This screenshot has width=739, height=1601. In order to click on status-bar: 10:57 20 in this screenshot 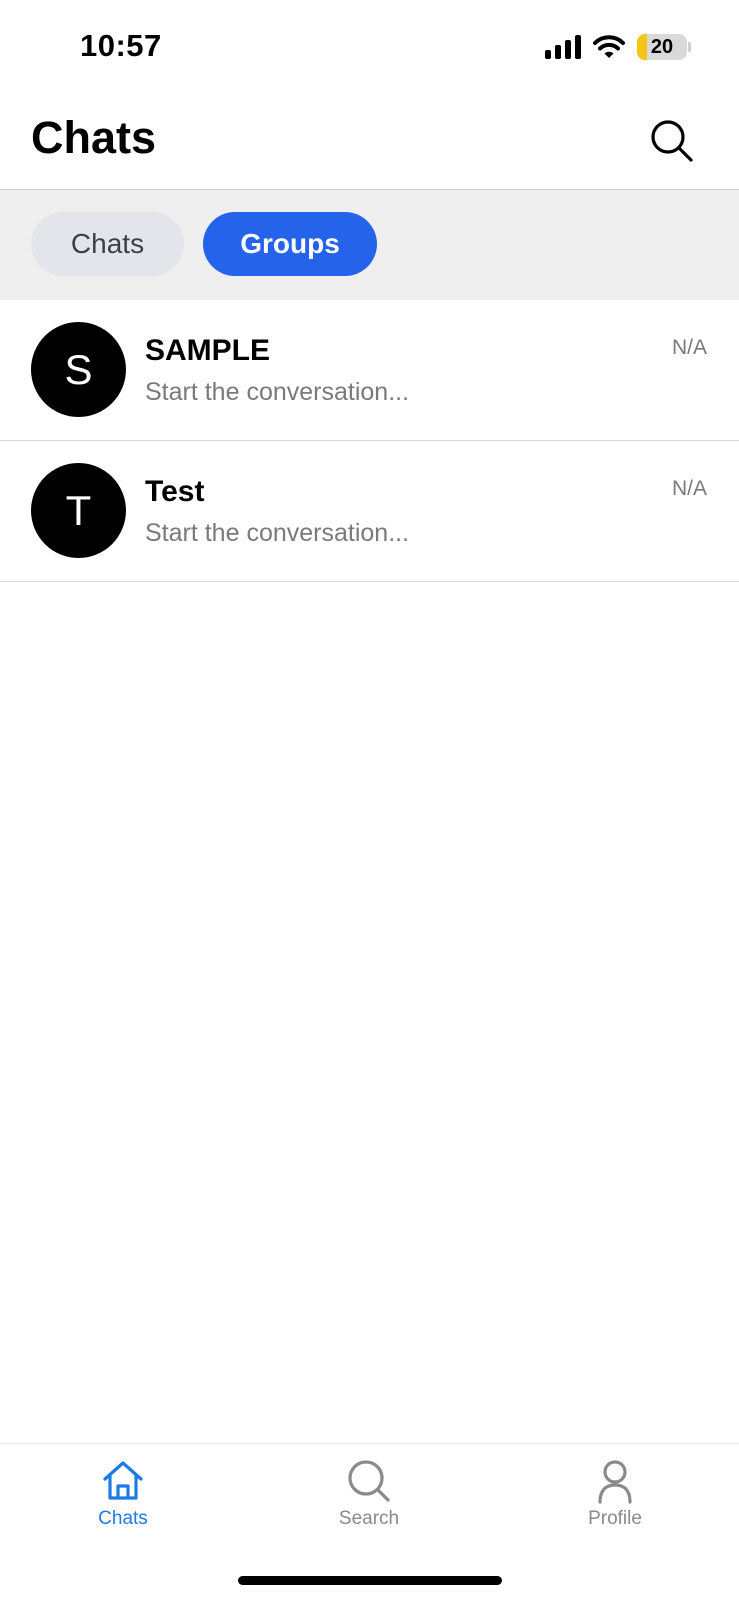, I will do `click(369, 50)`.